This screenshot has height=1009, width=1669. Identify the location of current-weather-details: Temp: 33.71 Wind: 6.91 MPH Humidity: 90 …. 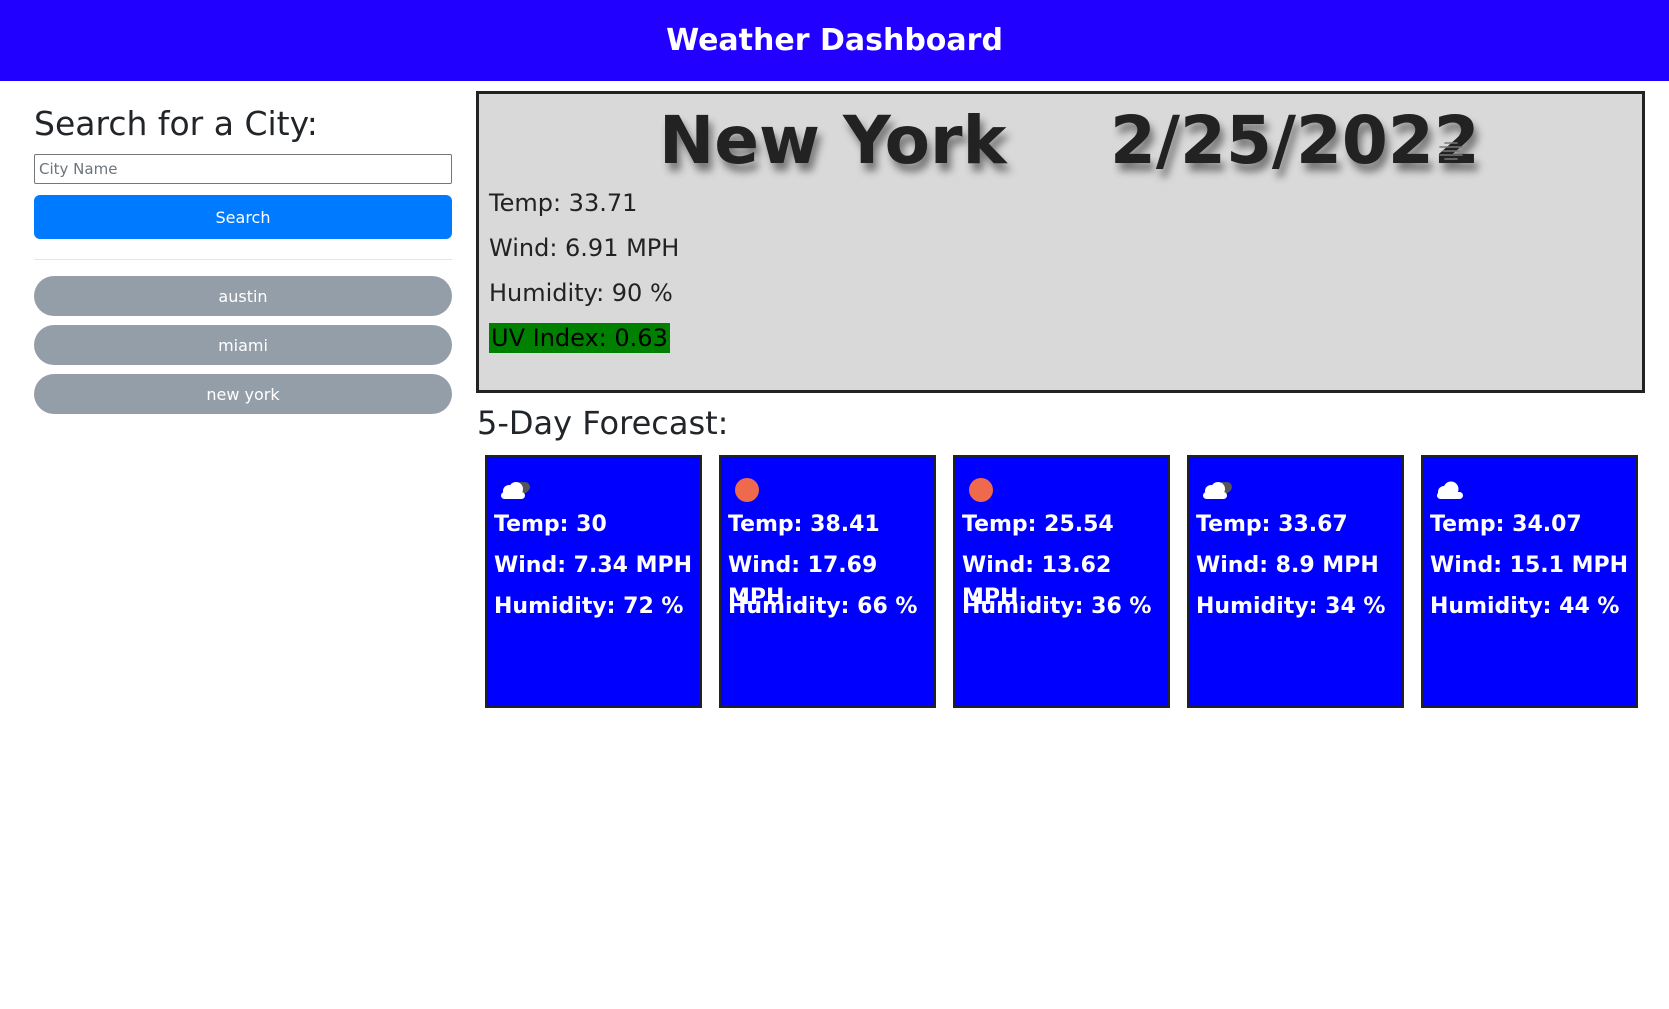
(584, 277).